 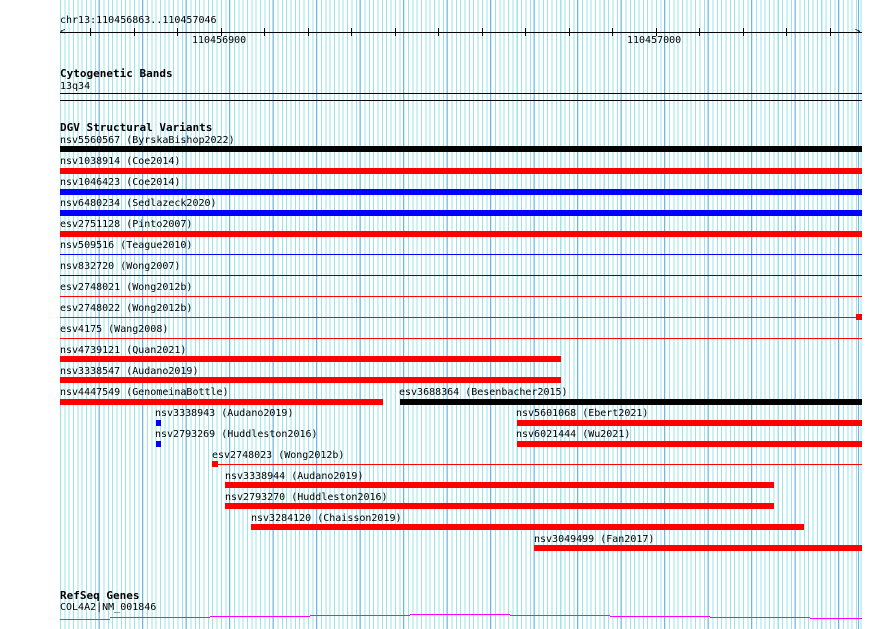 What do you see at coordinates (126, 287) in the screenshot?
I see `feature-label: esv2748021 (Wong2012b)` at bounding box center [126, 287].